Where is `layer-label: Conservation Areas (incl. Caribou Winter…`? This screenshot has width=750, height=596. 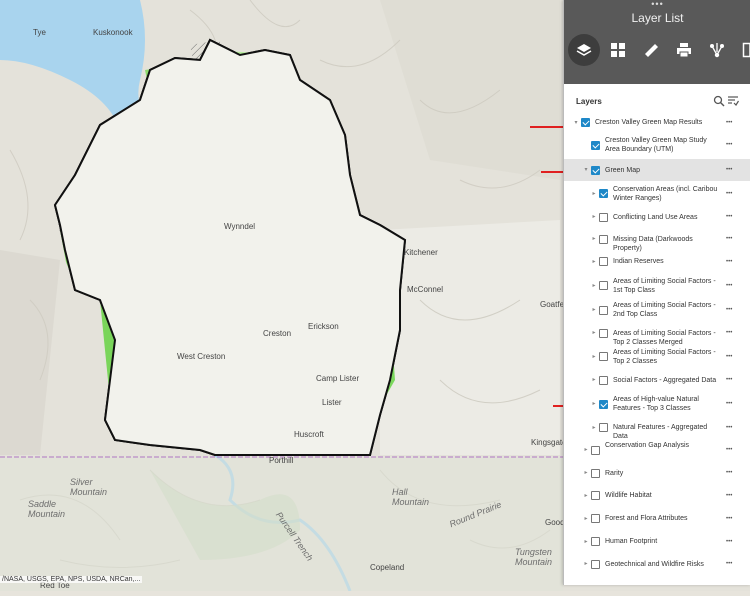
layer-label: Conservation Areas (incl. Caribou Winter… is located at coordinates (665, 193).